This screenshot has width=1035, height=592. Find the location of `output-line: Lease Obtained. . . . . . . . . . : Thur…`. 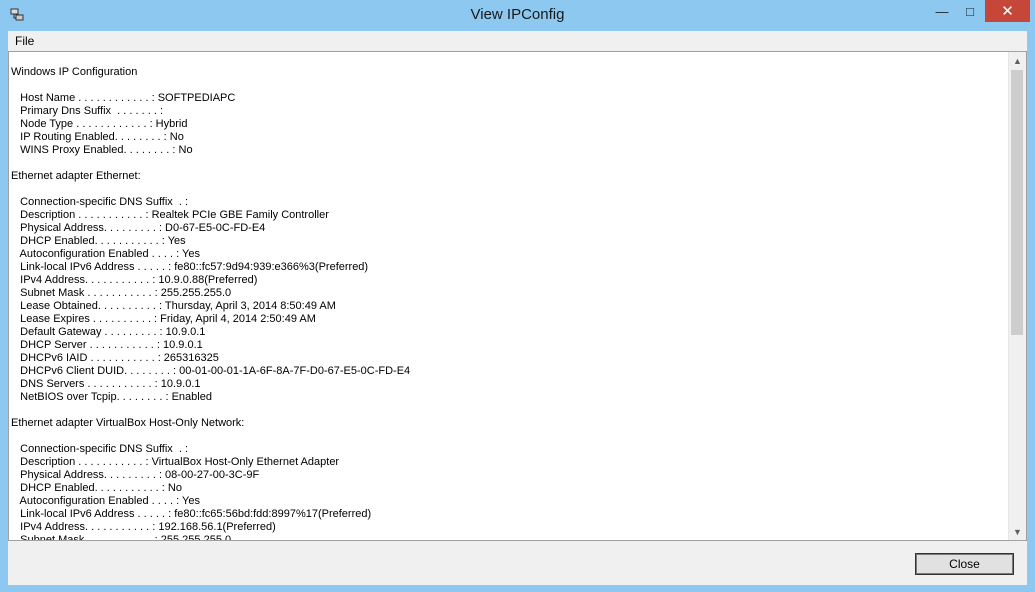

output-line: Lease Obtained. . . . . . . . . . : Thur… is located at coordinates (173, 306).